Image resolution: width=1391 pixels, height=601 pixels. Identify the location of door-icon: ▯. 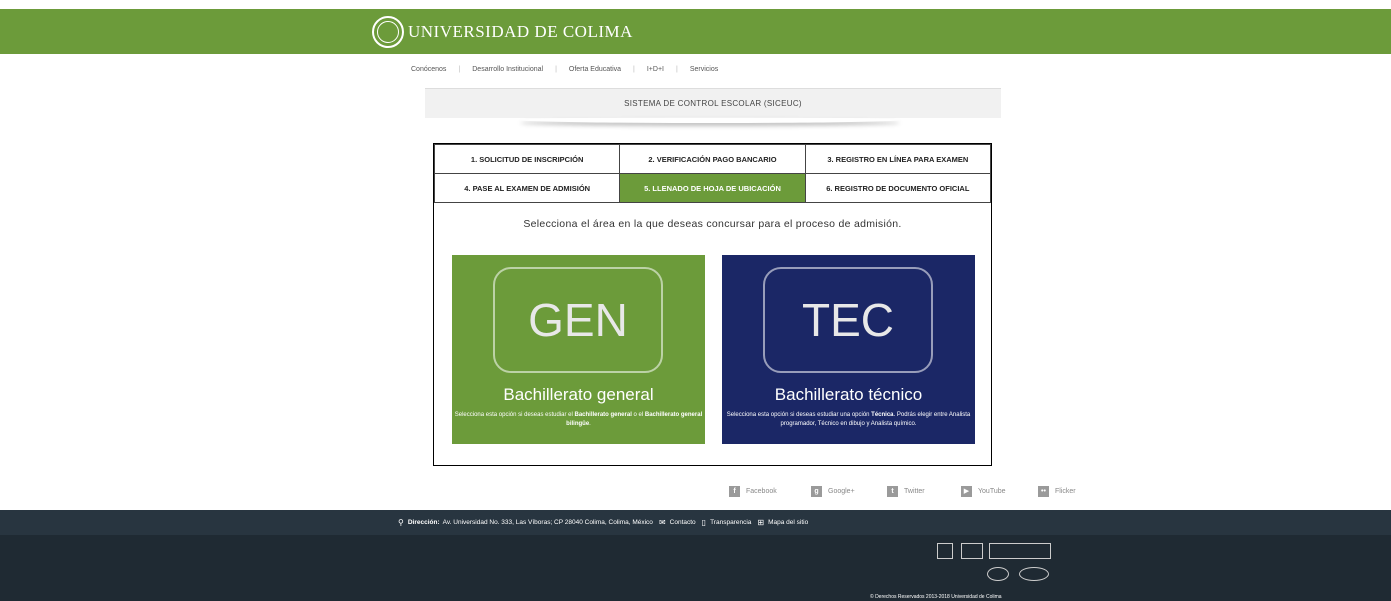
(704, 522).